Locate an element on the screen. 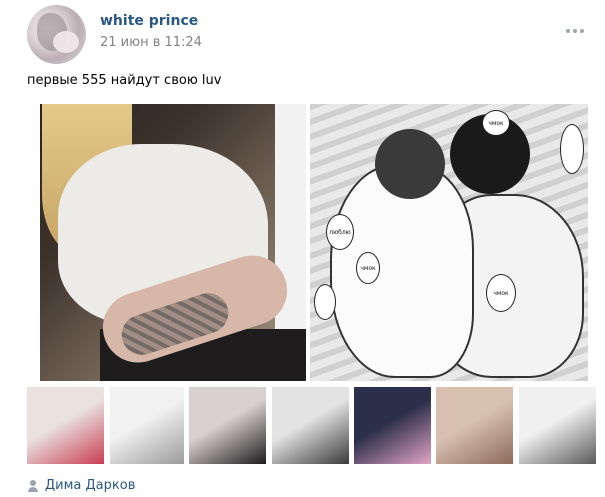 The image size is (605, 497). more-horizontal-icon is located at coordinates (576, 31).